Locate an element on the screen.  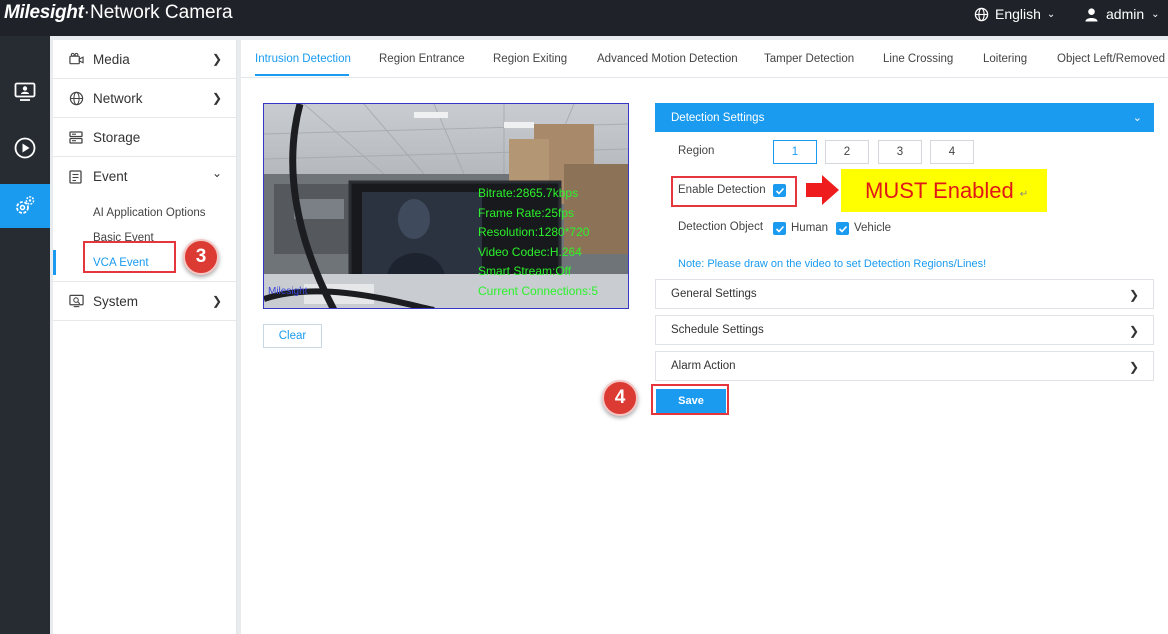
live-view-icon is located at coordinates (25, 91).